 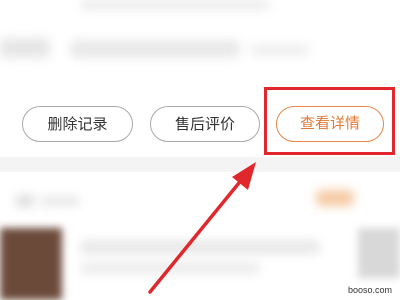 I want to click on arrow-shaft, so click(x=196, y=235).